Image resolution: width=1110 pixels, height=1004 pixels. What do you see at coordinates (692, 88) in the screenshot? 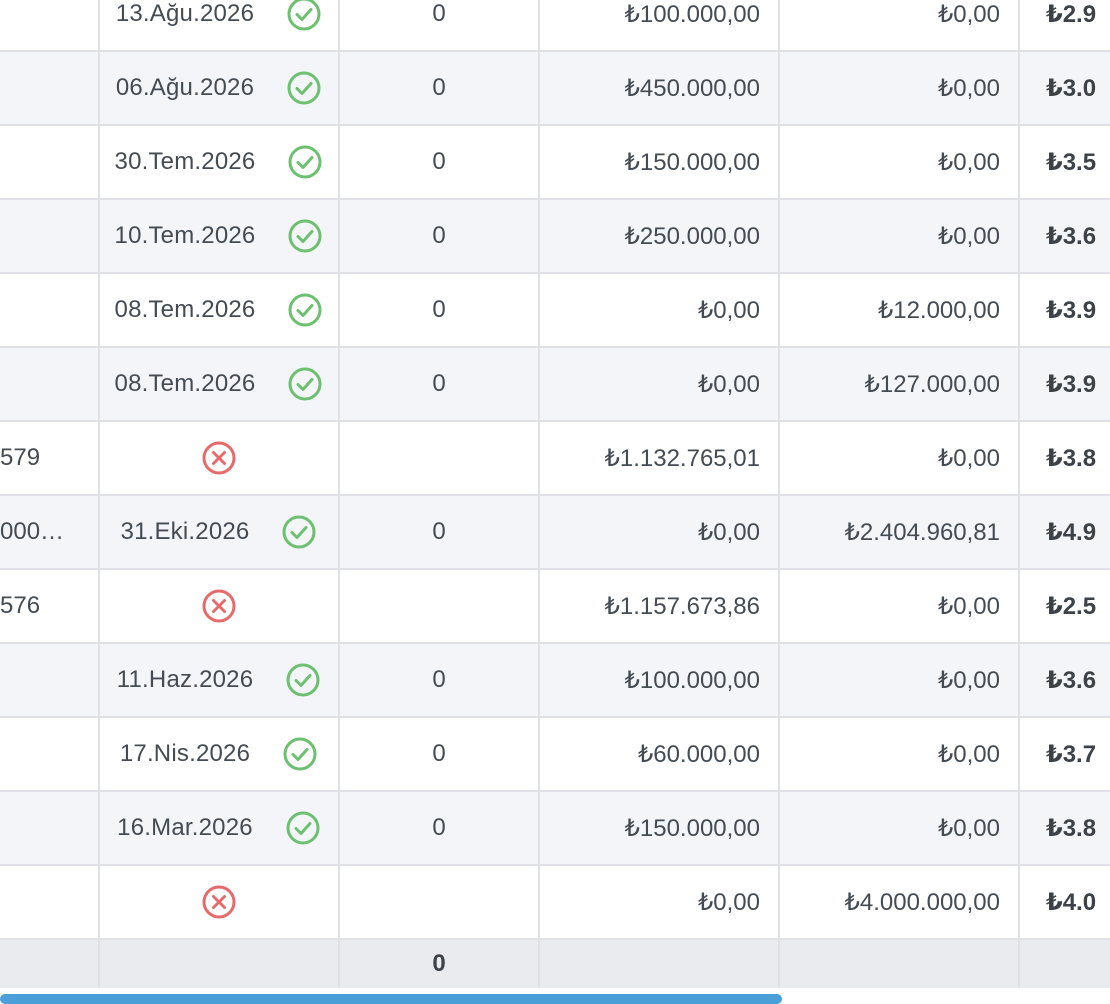
I see `amount1-cell-text: ₺450.000,00` at bounding box center [692, 88].